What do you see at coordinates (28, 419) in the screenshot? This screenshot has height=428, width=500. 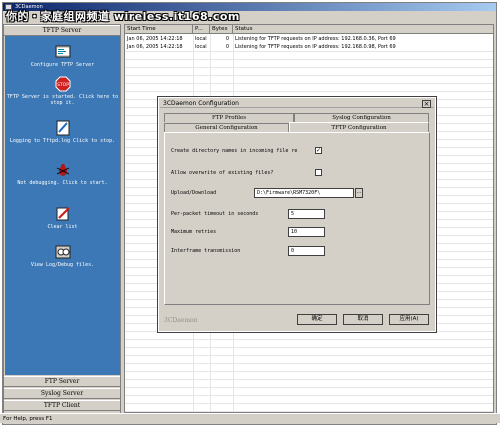 I see `status-text: For Help, press F1` at bounding box center [28, 419].